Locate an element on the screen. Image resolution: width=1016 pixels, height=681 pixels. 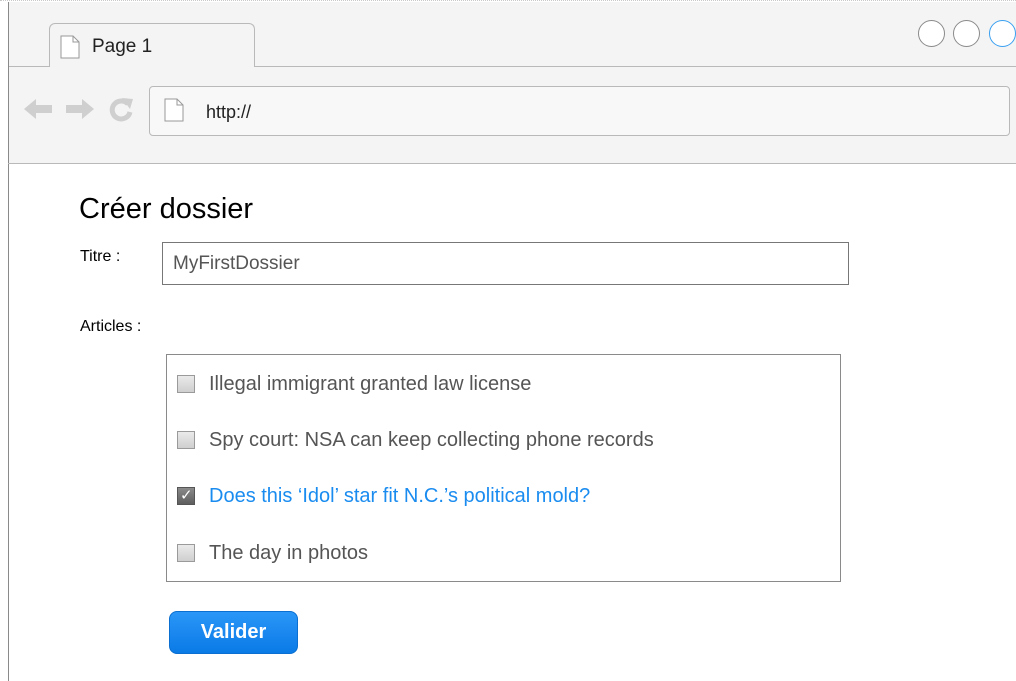
checkbox-checked is located at coordinates (186, 495).